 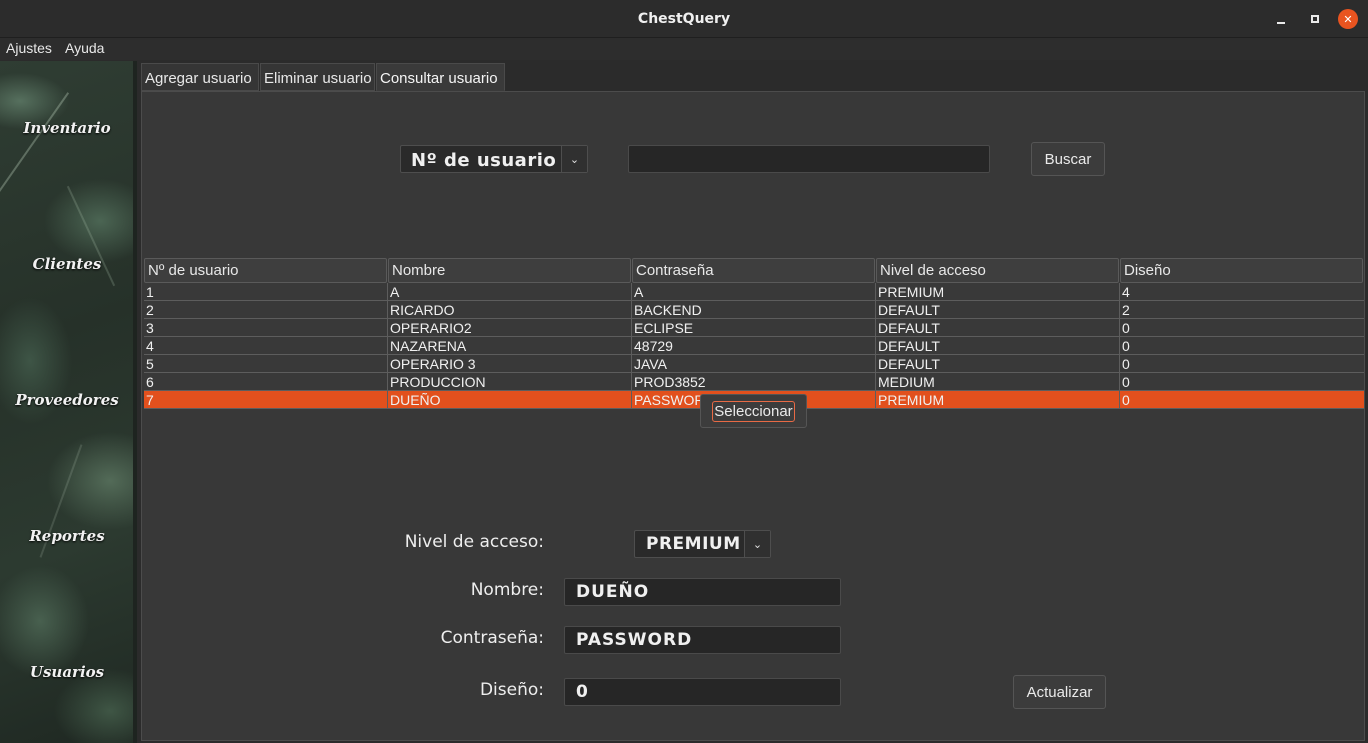 I want to click on minimize-icon, so click(x=1281, y=19).